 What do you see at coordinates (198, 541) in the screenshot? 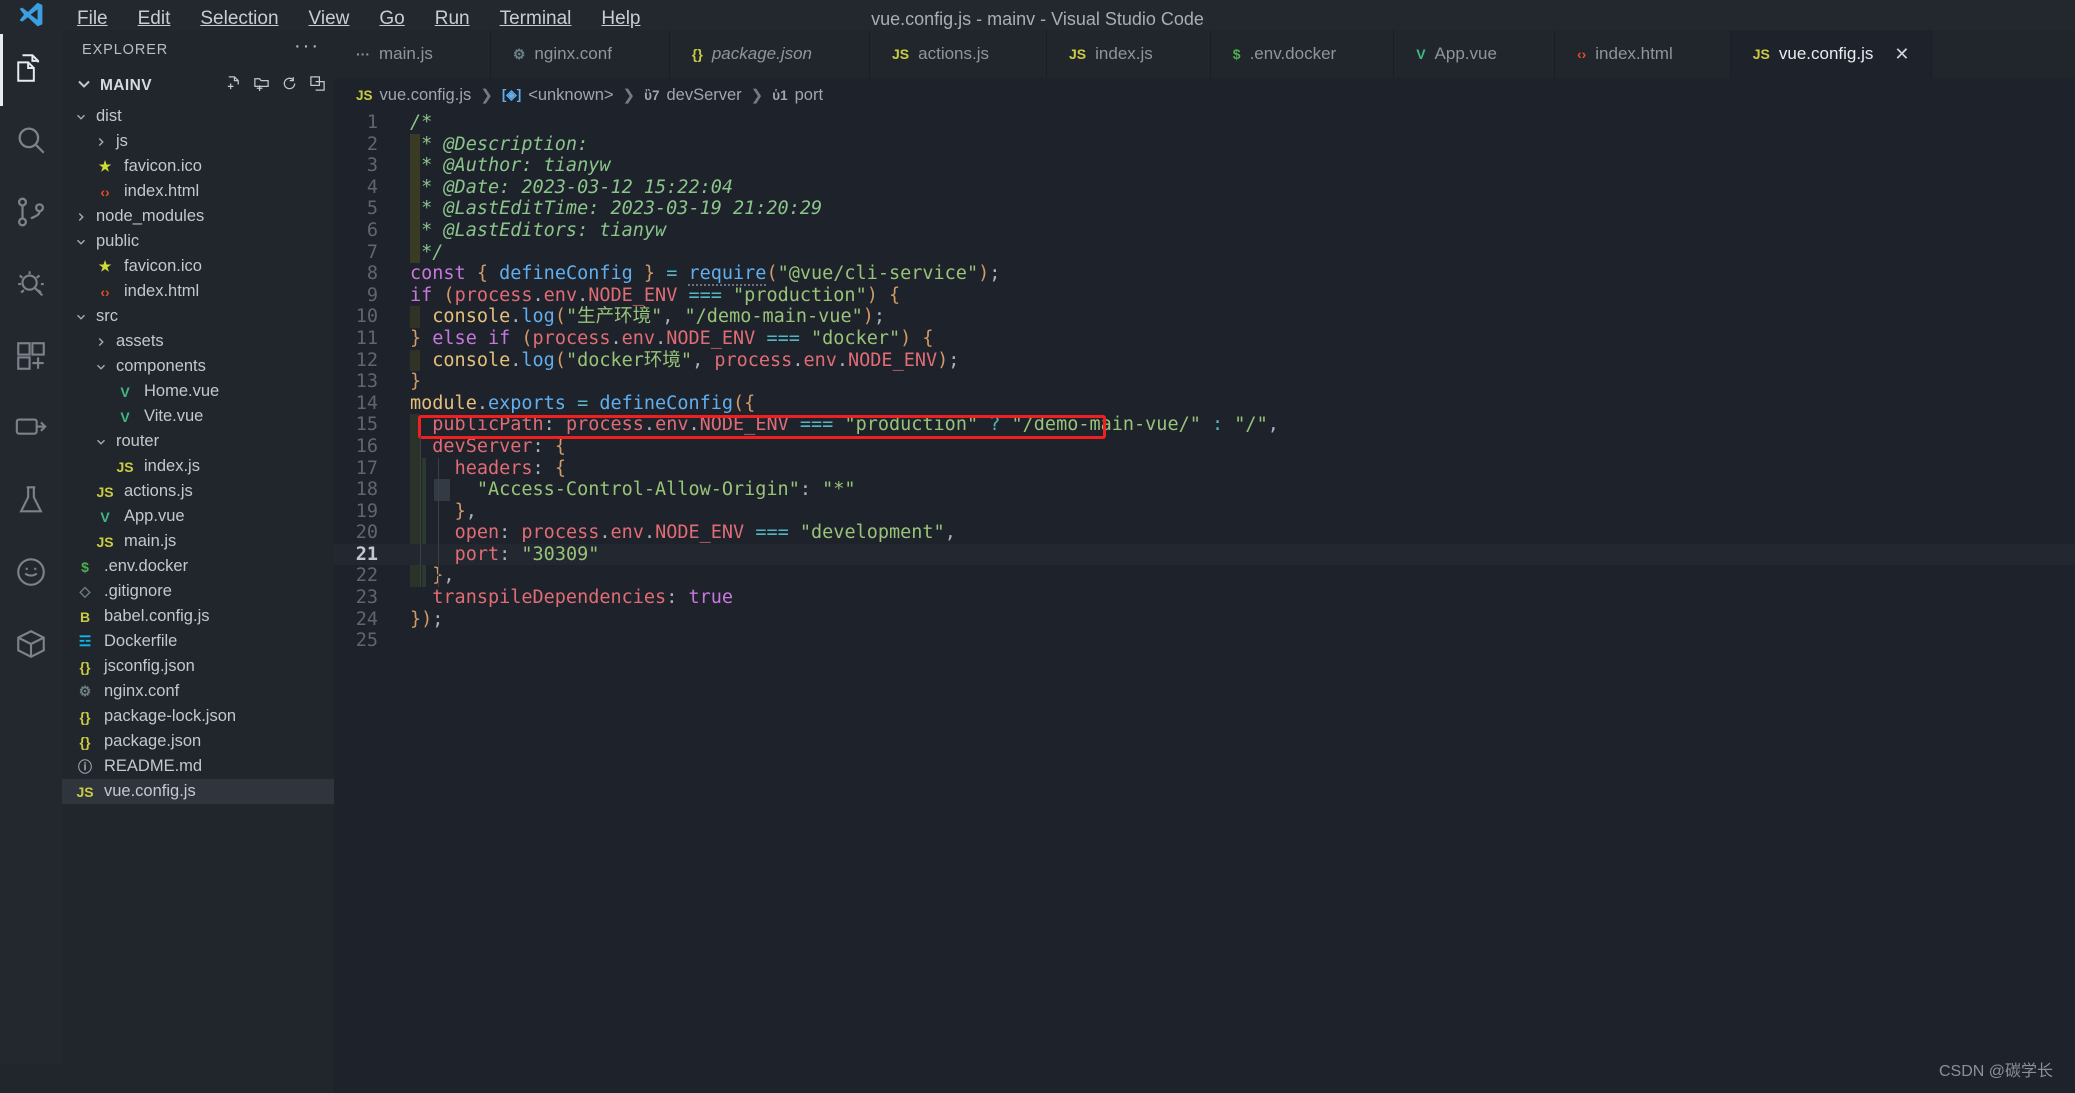
I see `tree-file-row: JS main.js` at bounding box center [198, 541].